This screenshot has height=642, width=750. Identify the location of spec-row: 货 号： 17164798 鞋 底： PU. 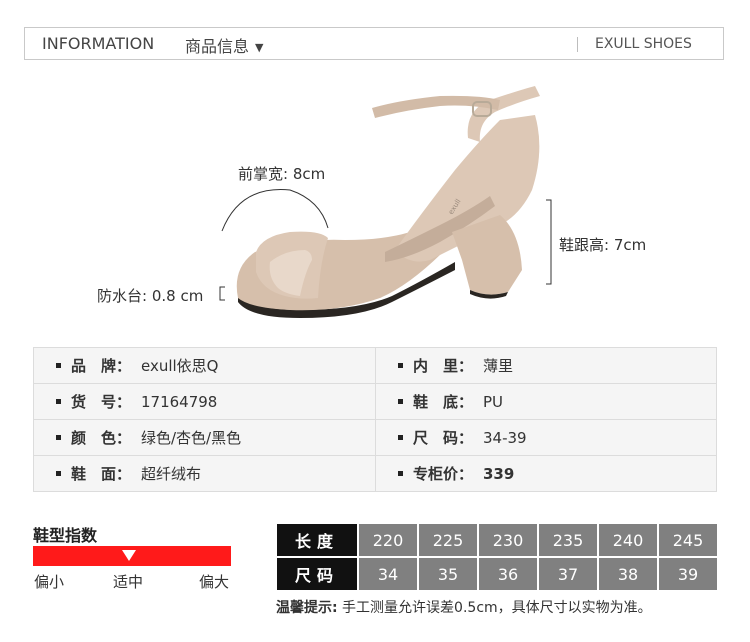
(375, 401).